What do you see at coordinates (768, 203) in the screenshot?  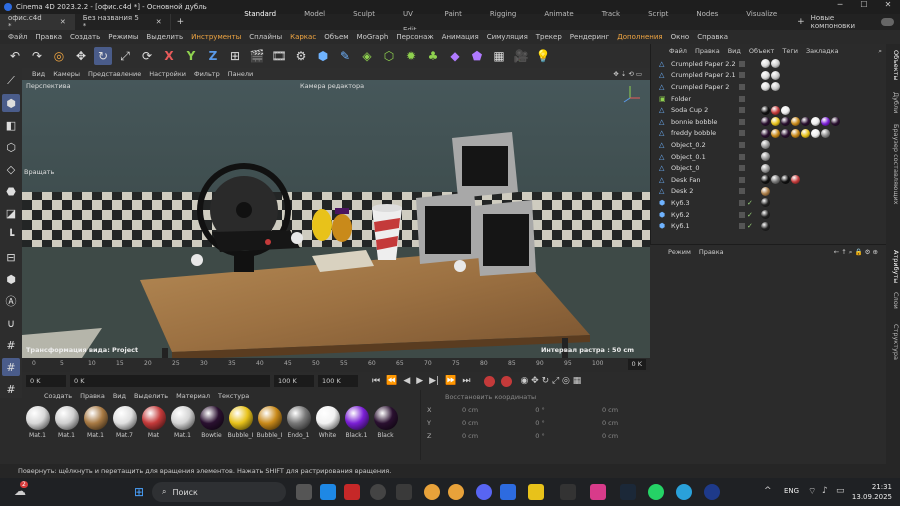 I see `object-row: ⬢ Куб.3 ✓` at bounding box center [768, 203].